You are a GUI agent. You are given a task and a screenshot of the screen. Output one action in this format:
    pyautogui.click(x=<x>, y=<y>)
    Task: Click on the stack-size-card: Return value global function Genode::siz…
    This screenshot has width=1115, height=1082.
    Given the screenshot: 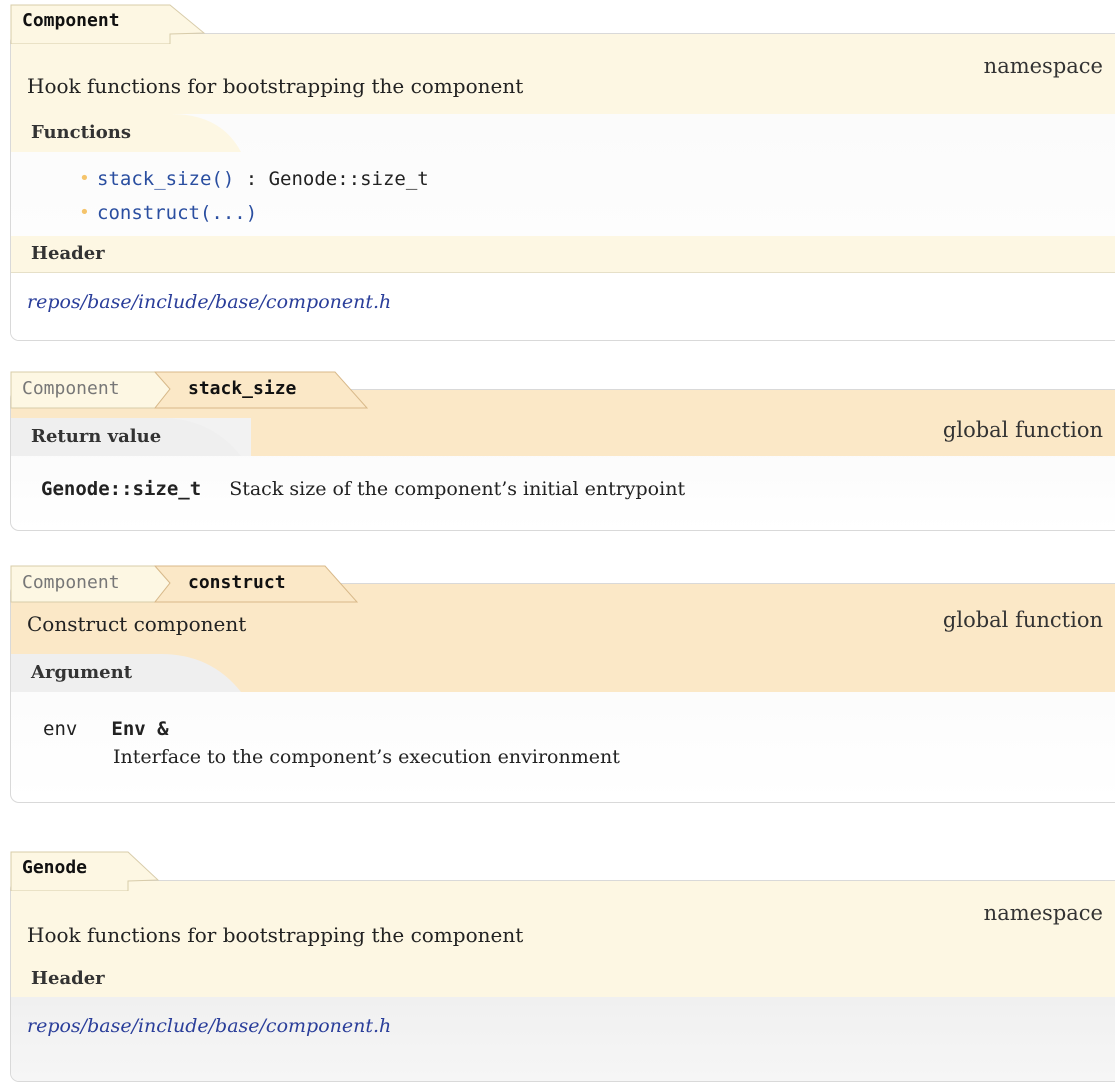 What is the action you would take?
    pyautogui.click(x=562, y=460)
    